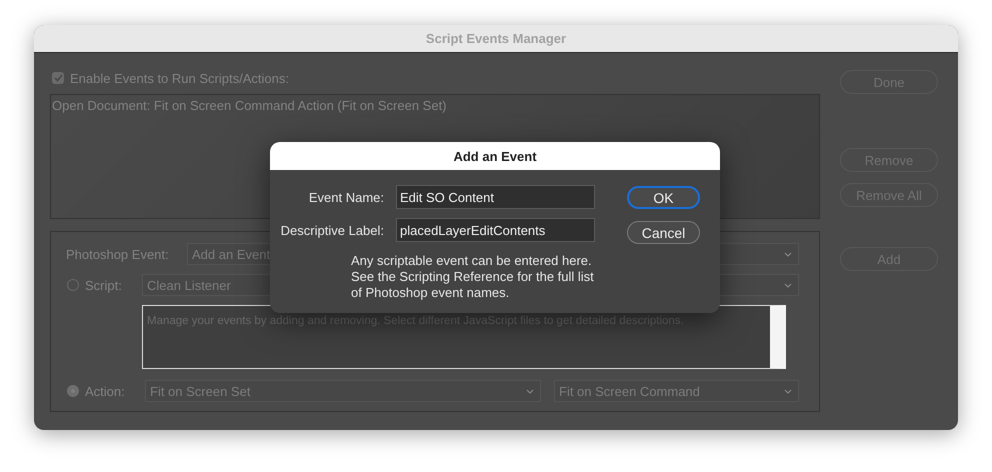  I want to click on note-text: See the Scripting Reference for the full list, so click(473, 277).